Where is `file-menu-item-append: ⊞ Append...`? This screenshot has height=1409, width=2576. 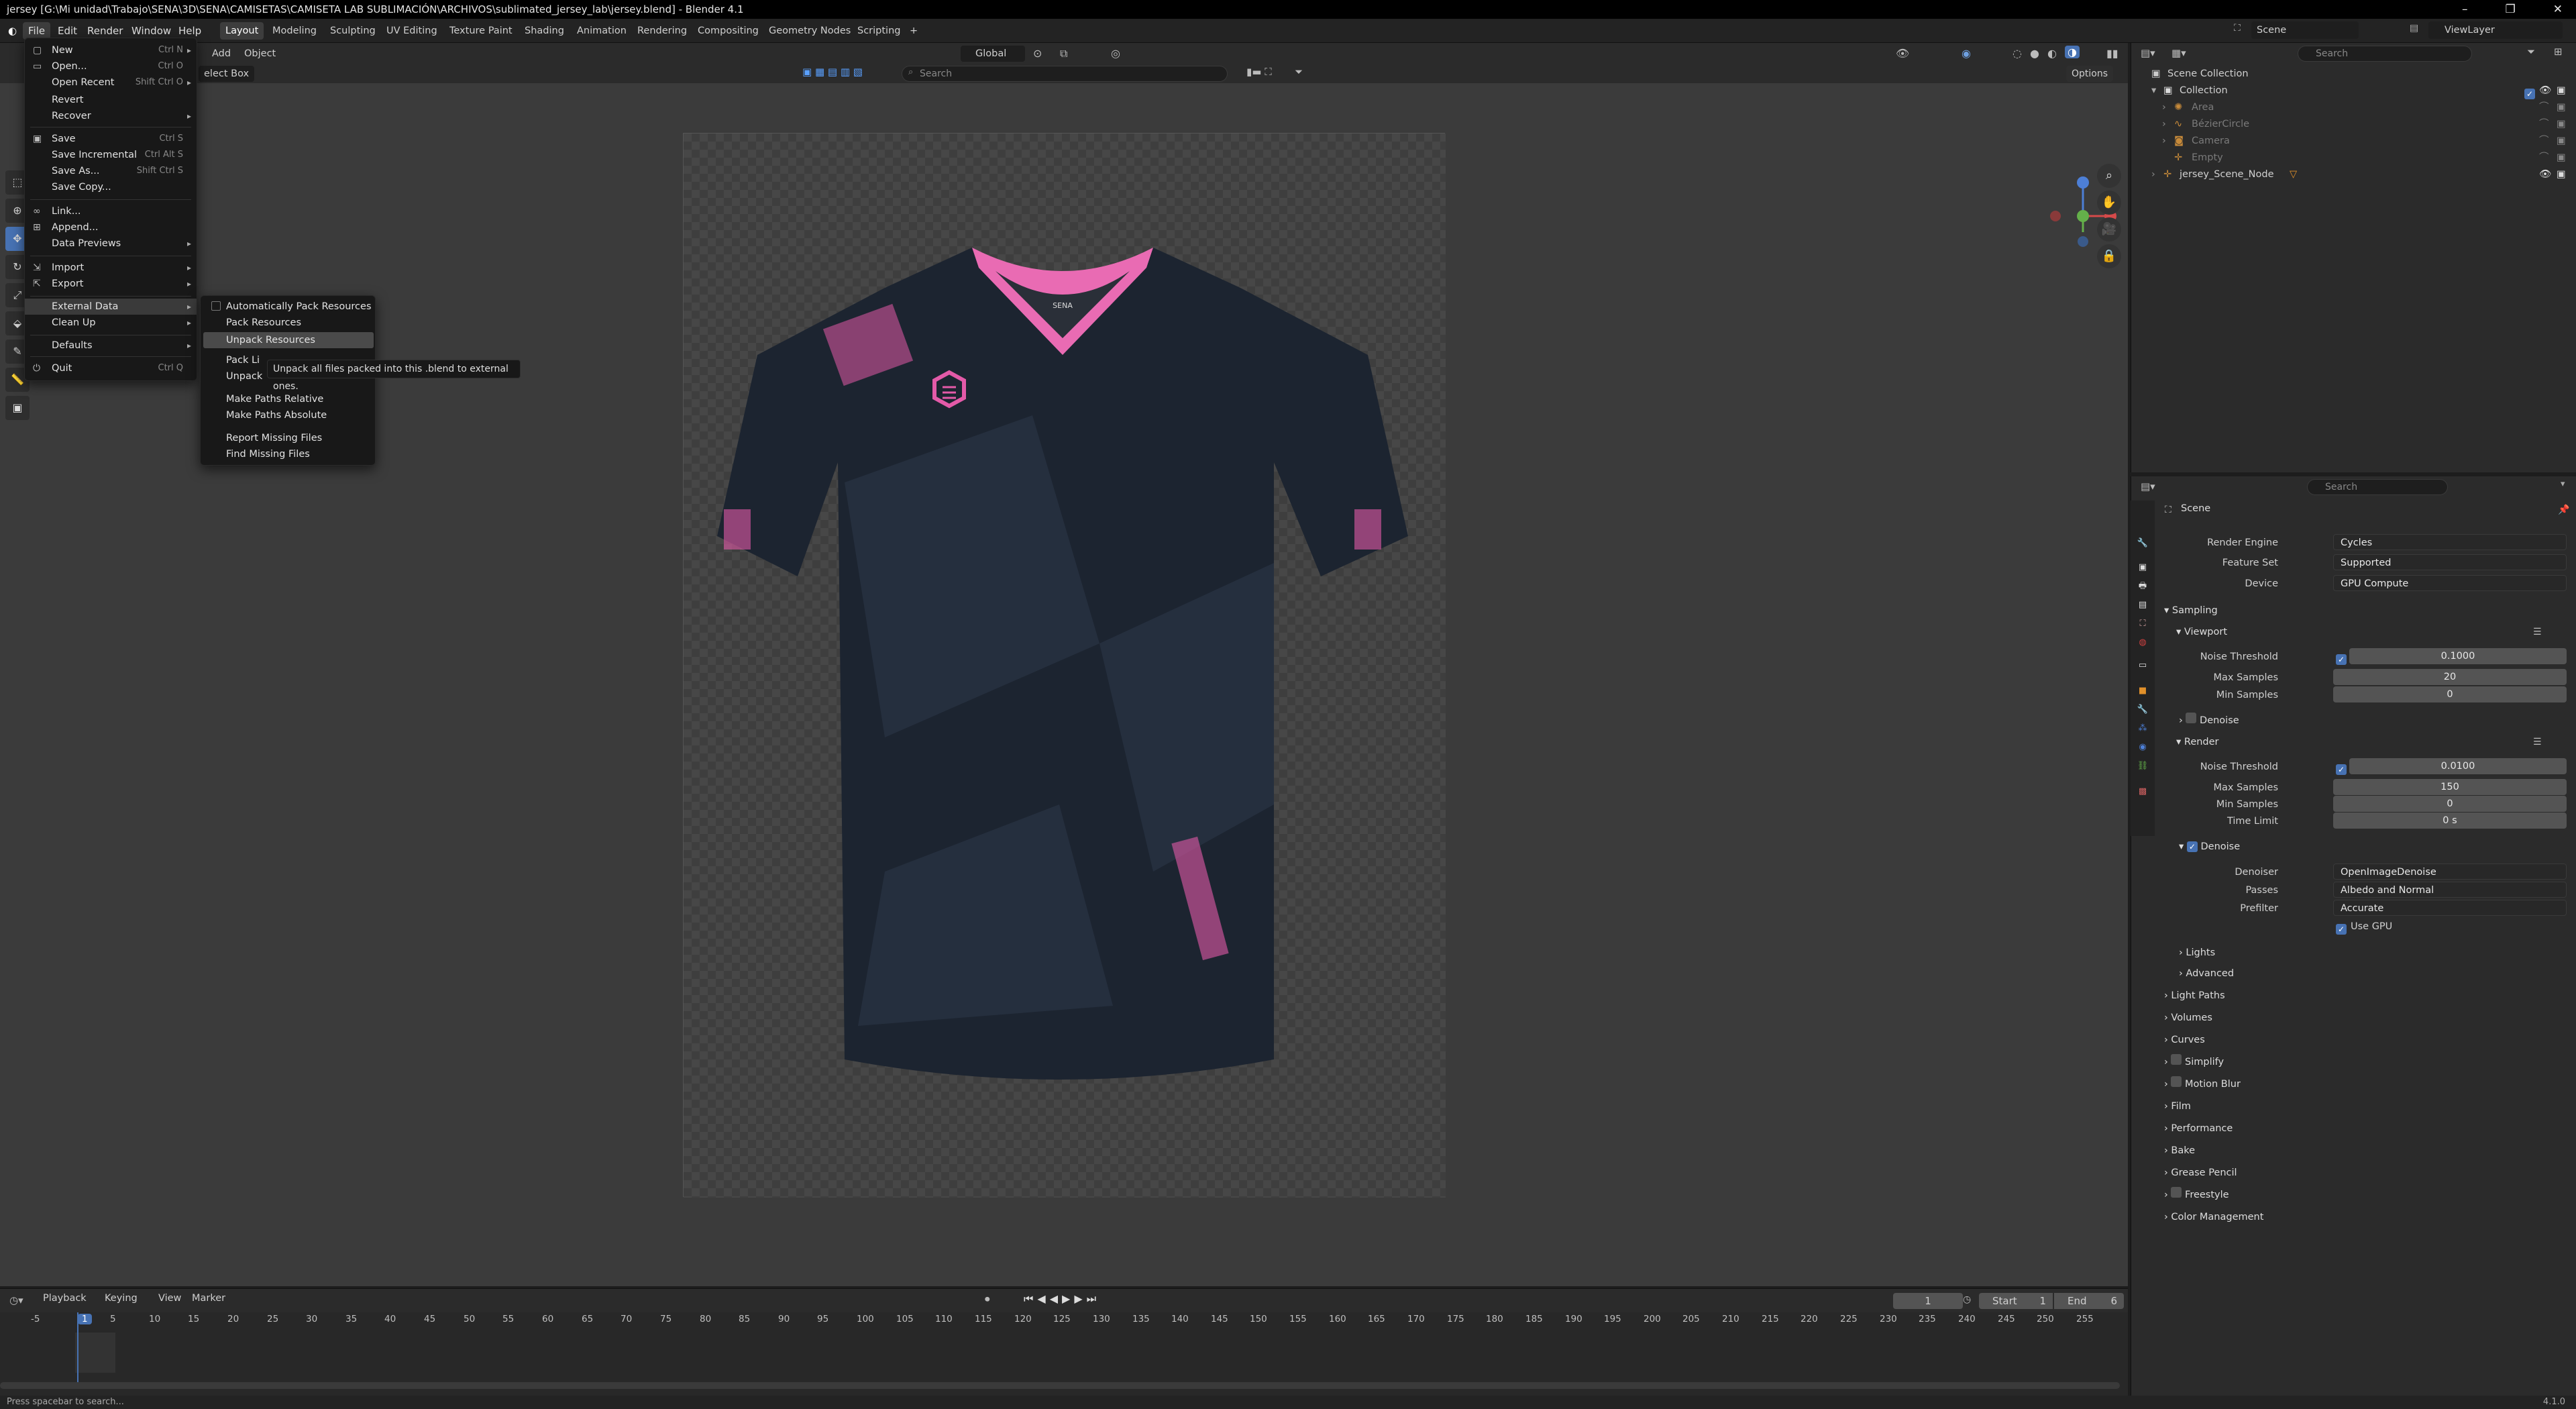
file-menu-item-append: ⊞ Append... is located at coordinates (111, 227).